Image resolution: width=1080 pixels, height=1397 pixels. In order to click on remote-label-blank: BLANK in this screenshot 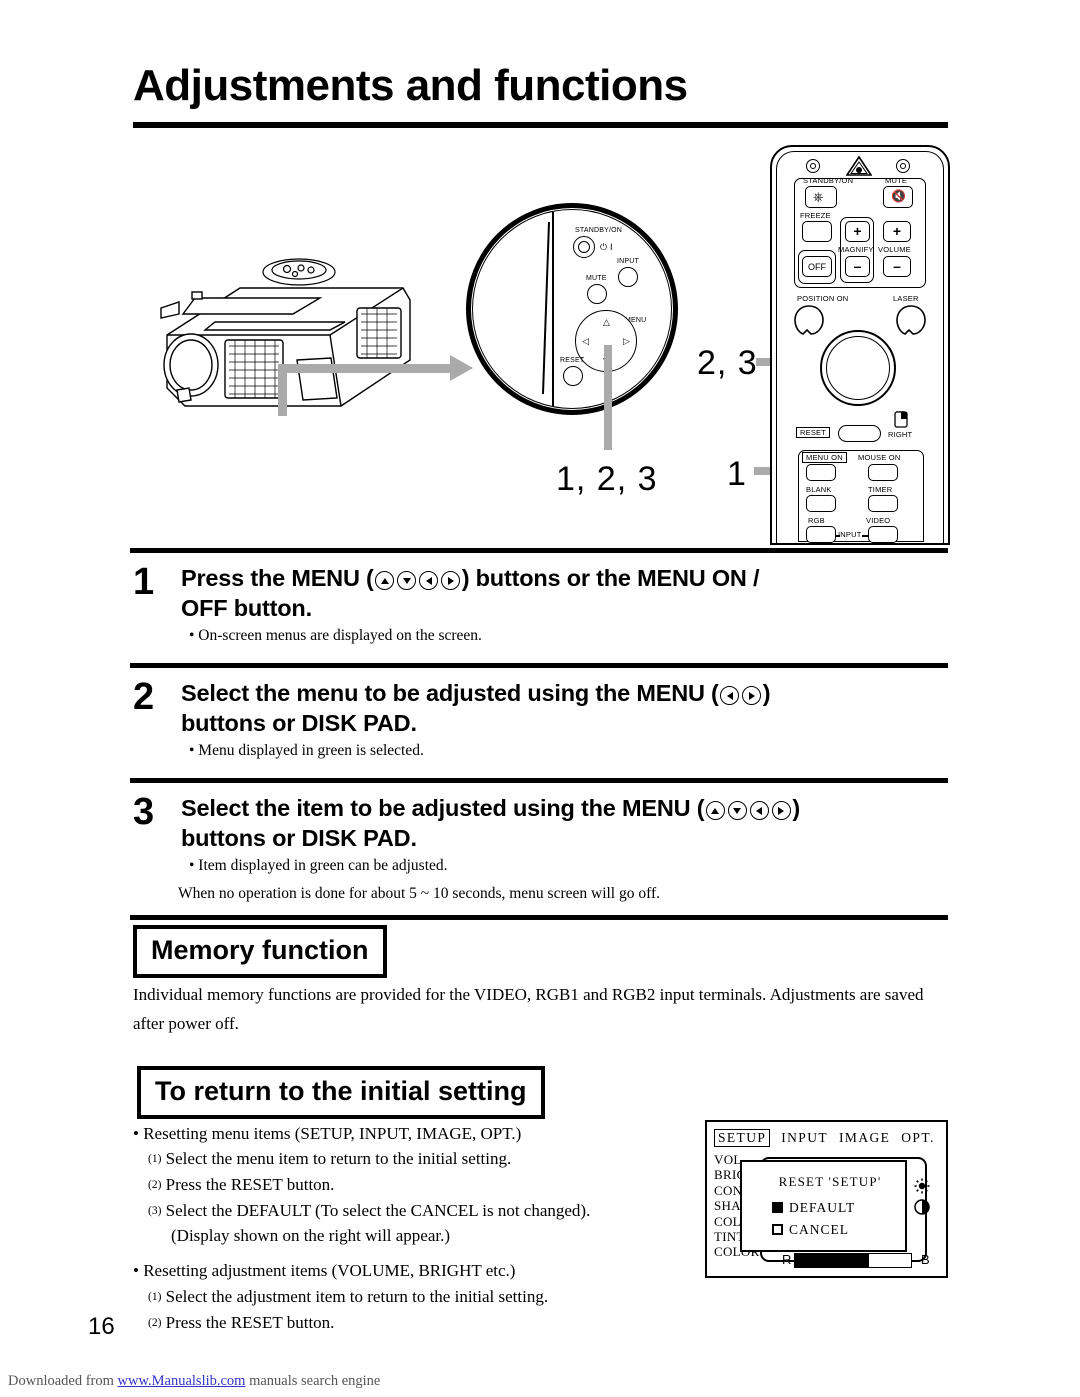, I will do `click(819, 489)`.